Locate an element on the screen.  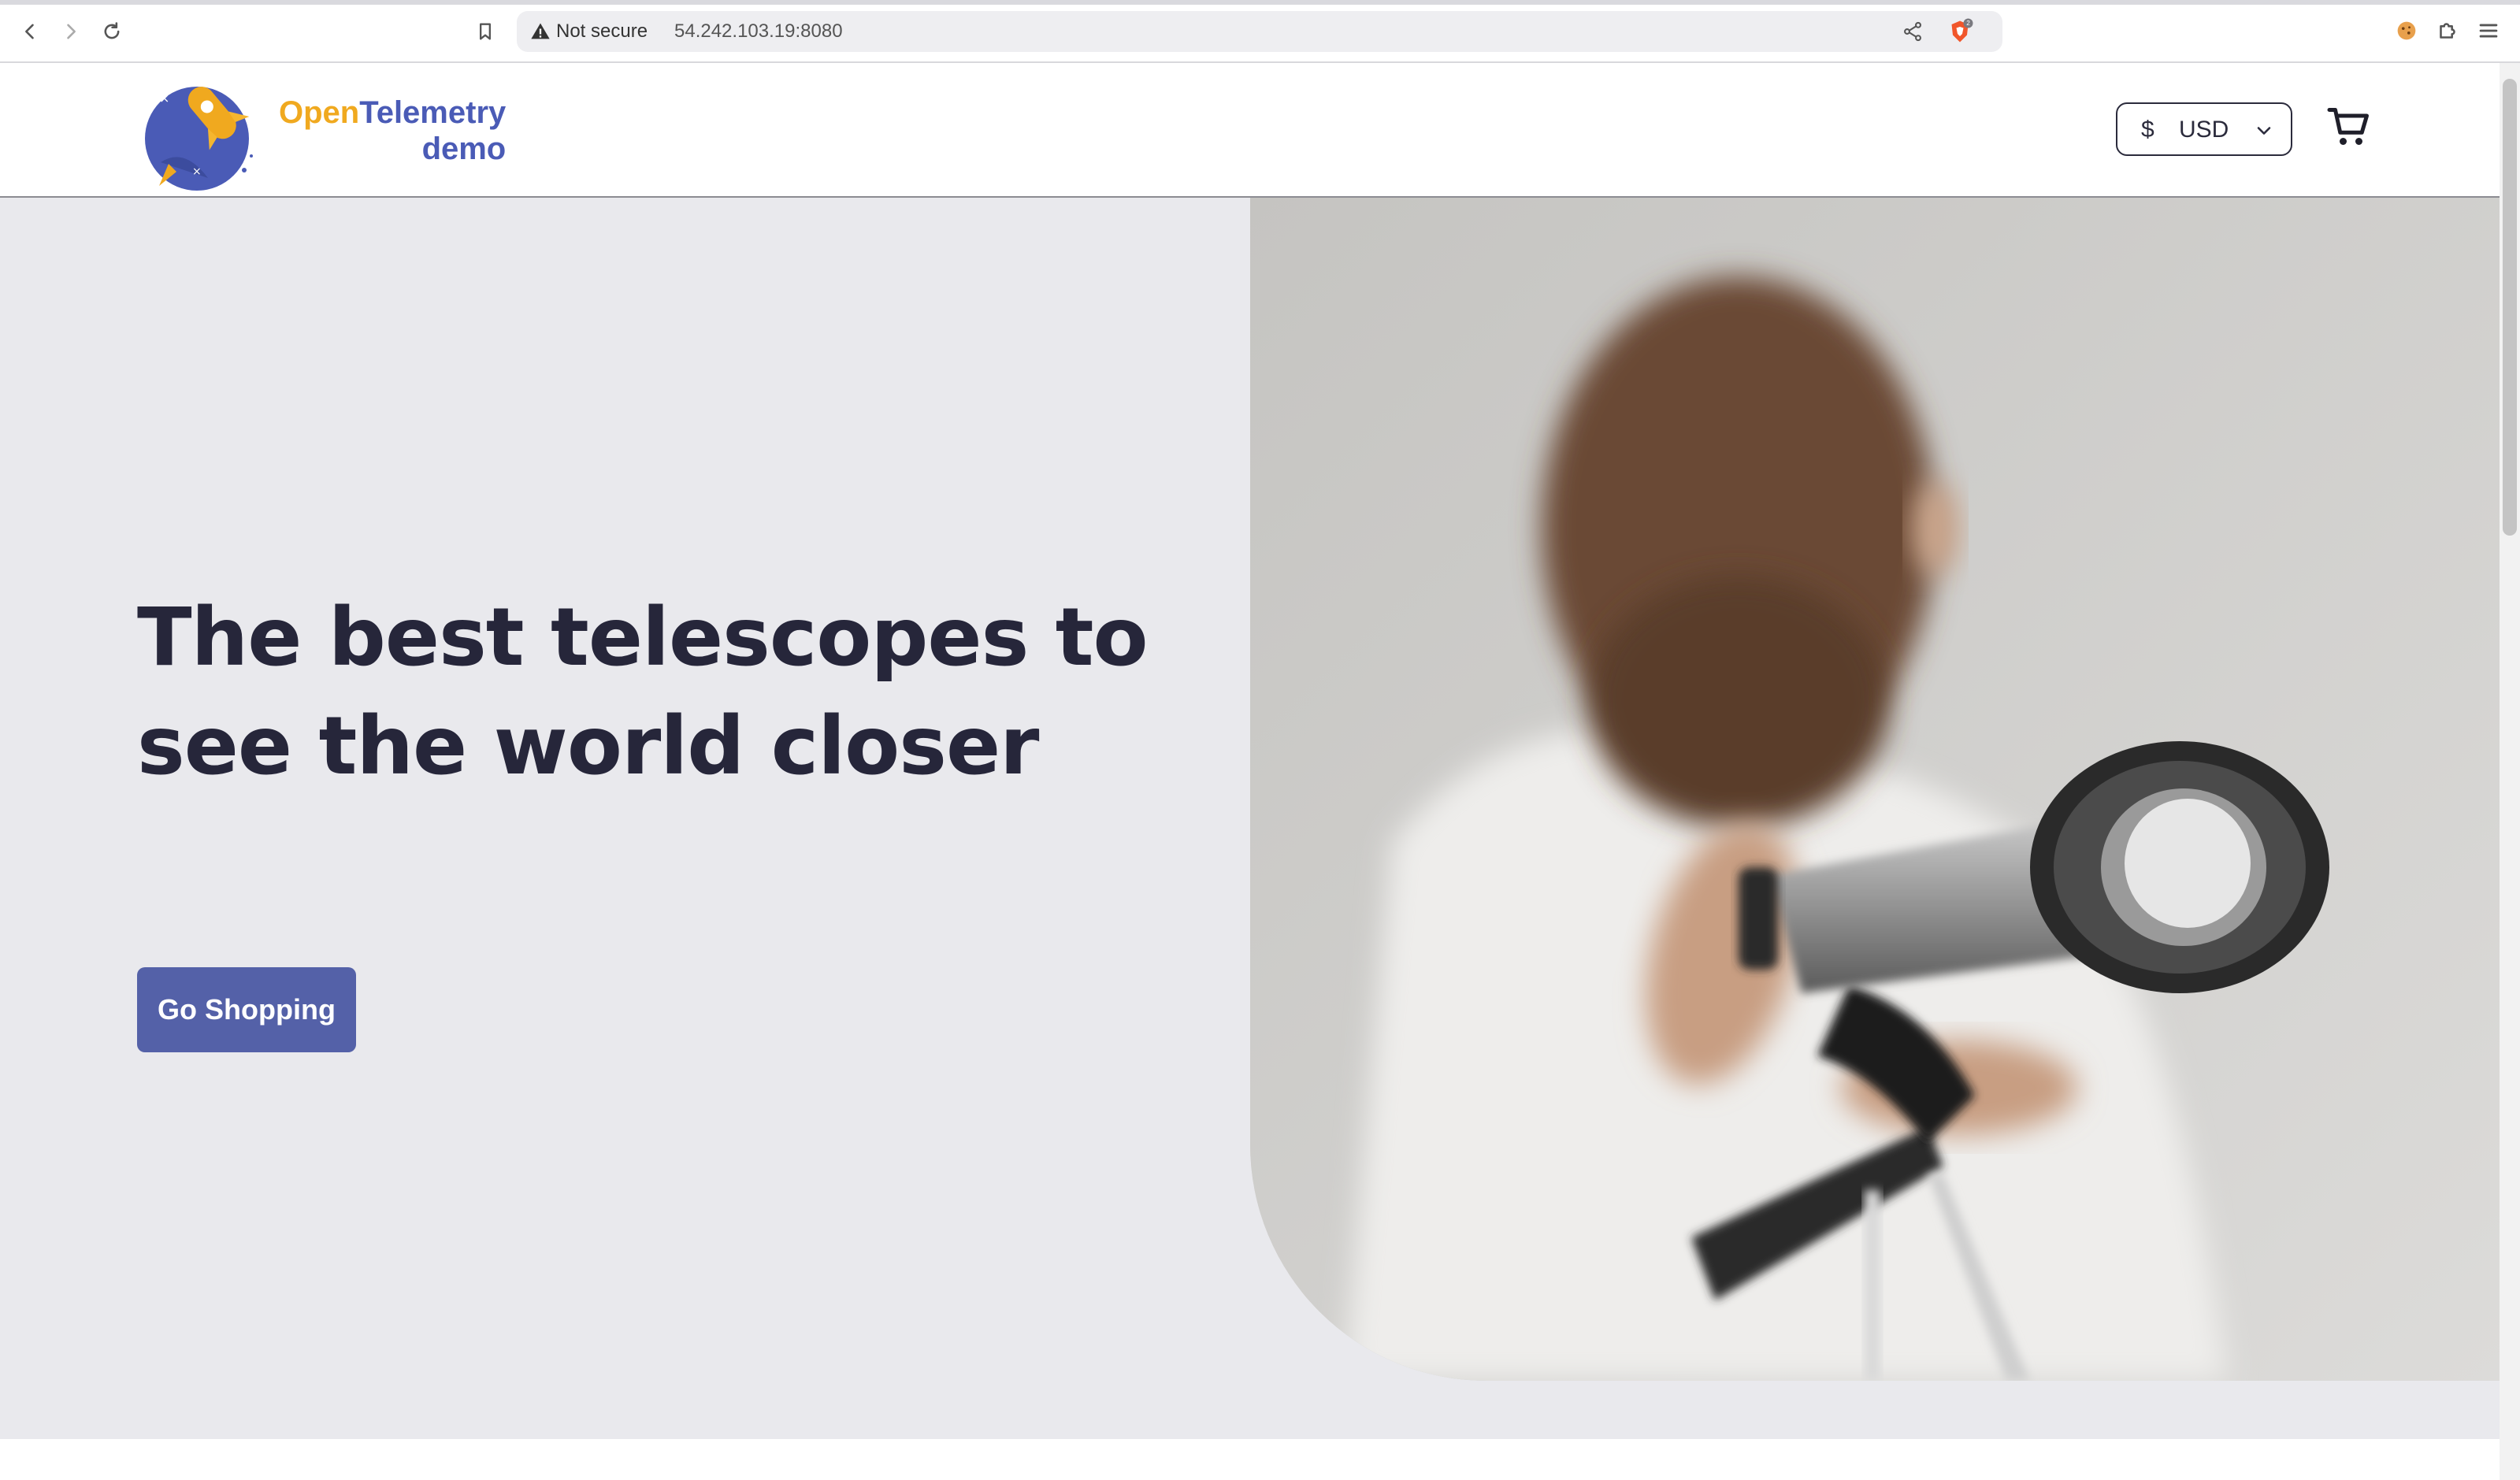
forward-icon is located at coordinates (71, 31).